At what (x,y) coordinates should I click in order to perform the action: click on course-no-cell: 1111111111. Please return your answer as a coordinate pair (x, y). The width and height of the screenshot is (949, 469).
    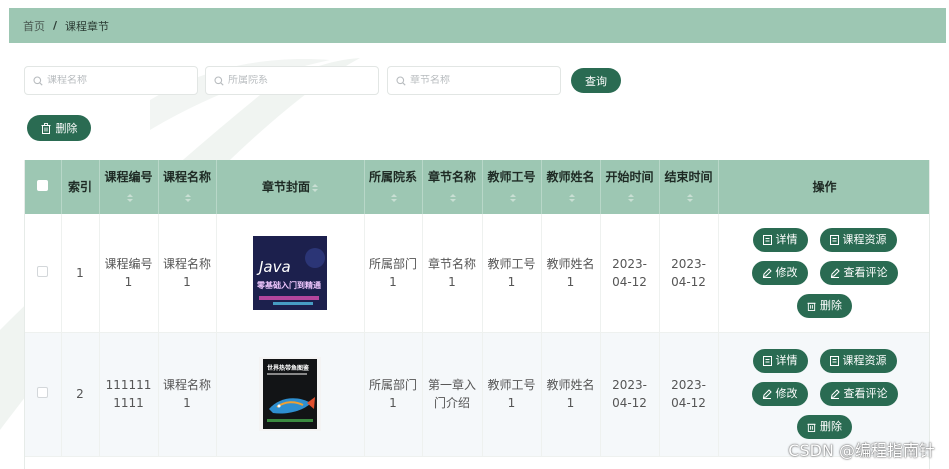
    Looking at the image, I should click on (129, 394).